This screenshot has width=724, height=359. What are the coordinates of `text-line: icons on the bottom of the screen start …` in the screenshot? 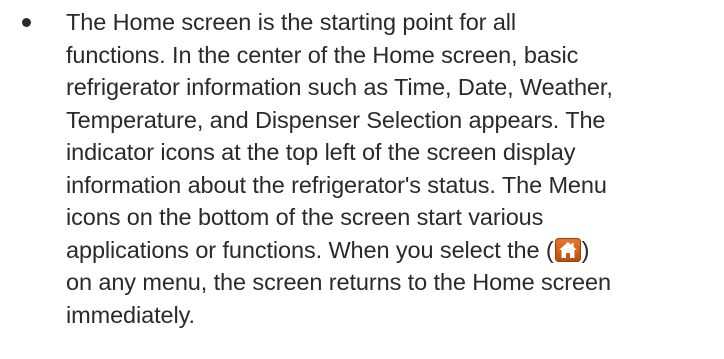 It's located at (305, 217).